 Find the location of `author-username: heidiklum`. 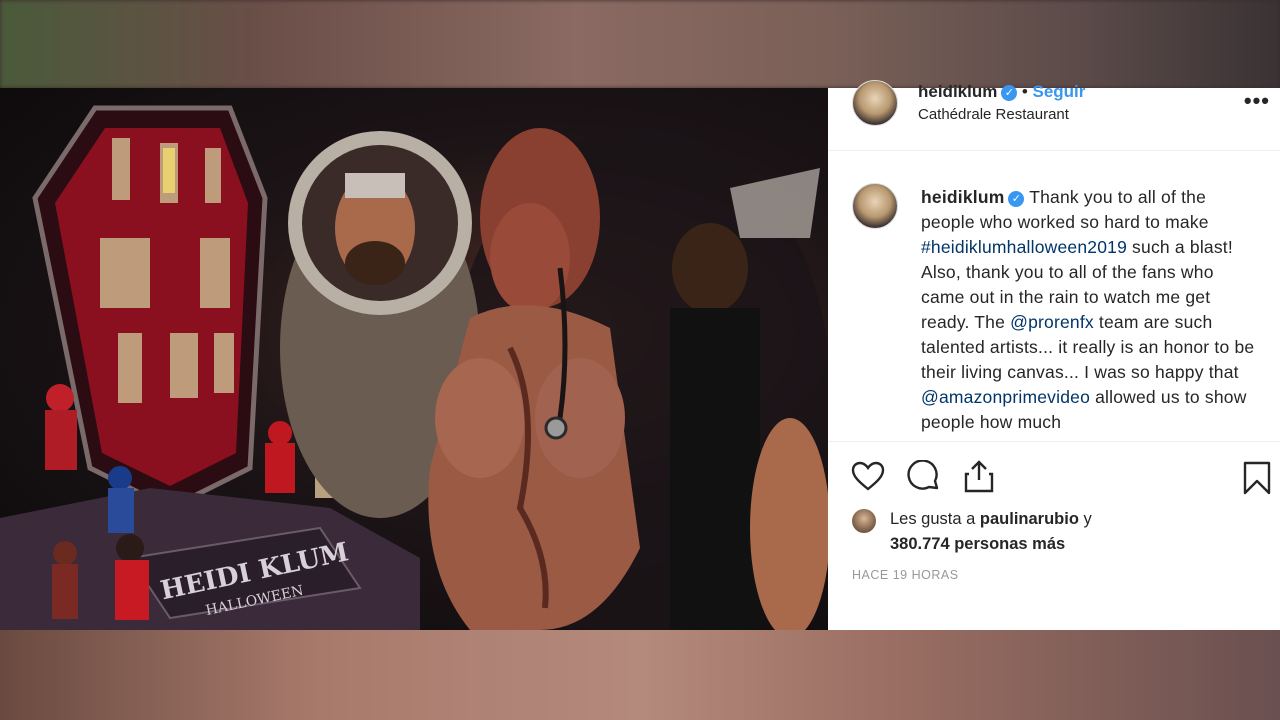

author-username: heidiklum is located at coordinates (957, 91).